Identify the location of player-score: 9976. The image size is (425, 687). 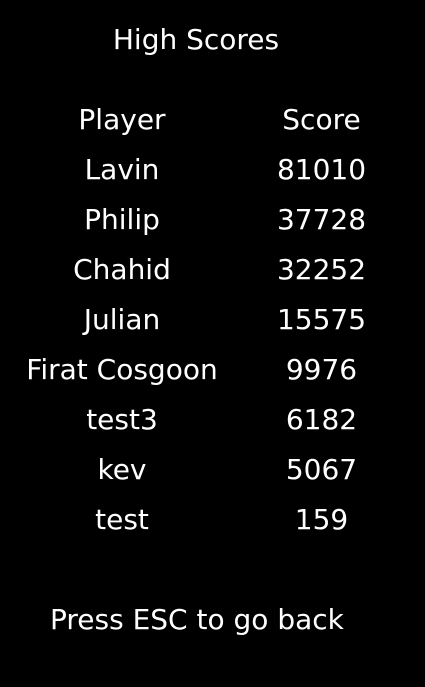
(321, 369).